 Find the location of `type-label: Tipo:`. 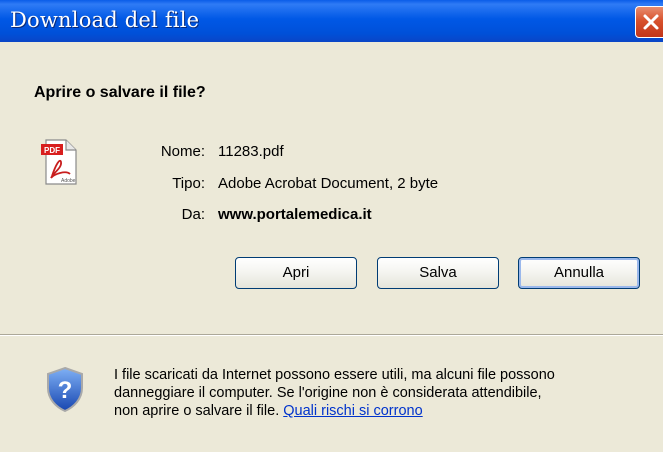

type-label: Tipo: is located at coordinates (188, 183).